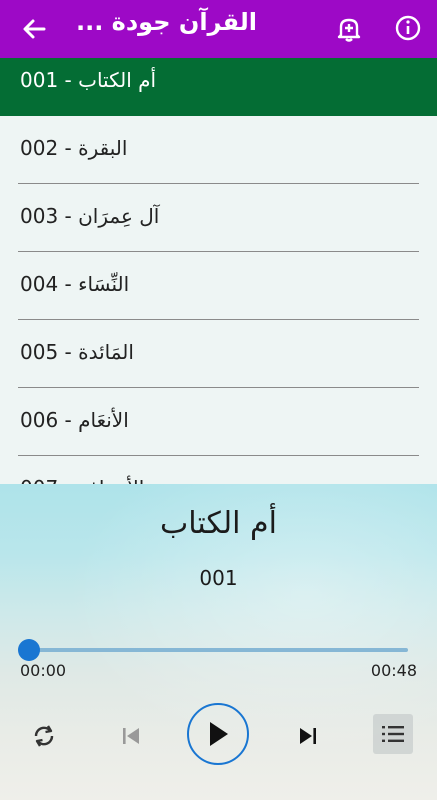 The image size is (437, 800). I want to click on list-icon, so click(393, 734).